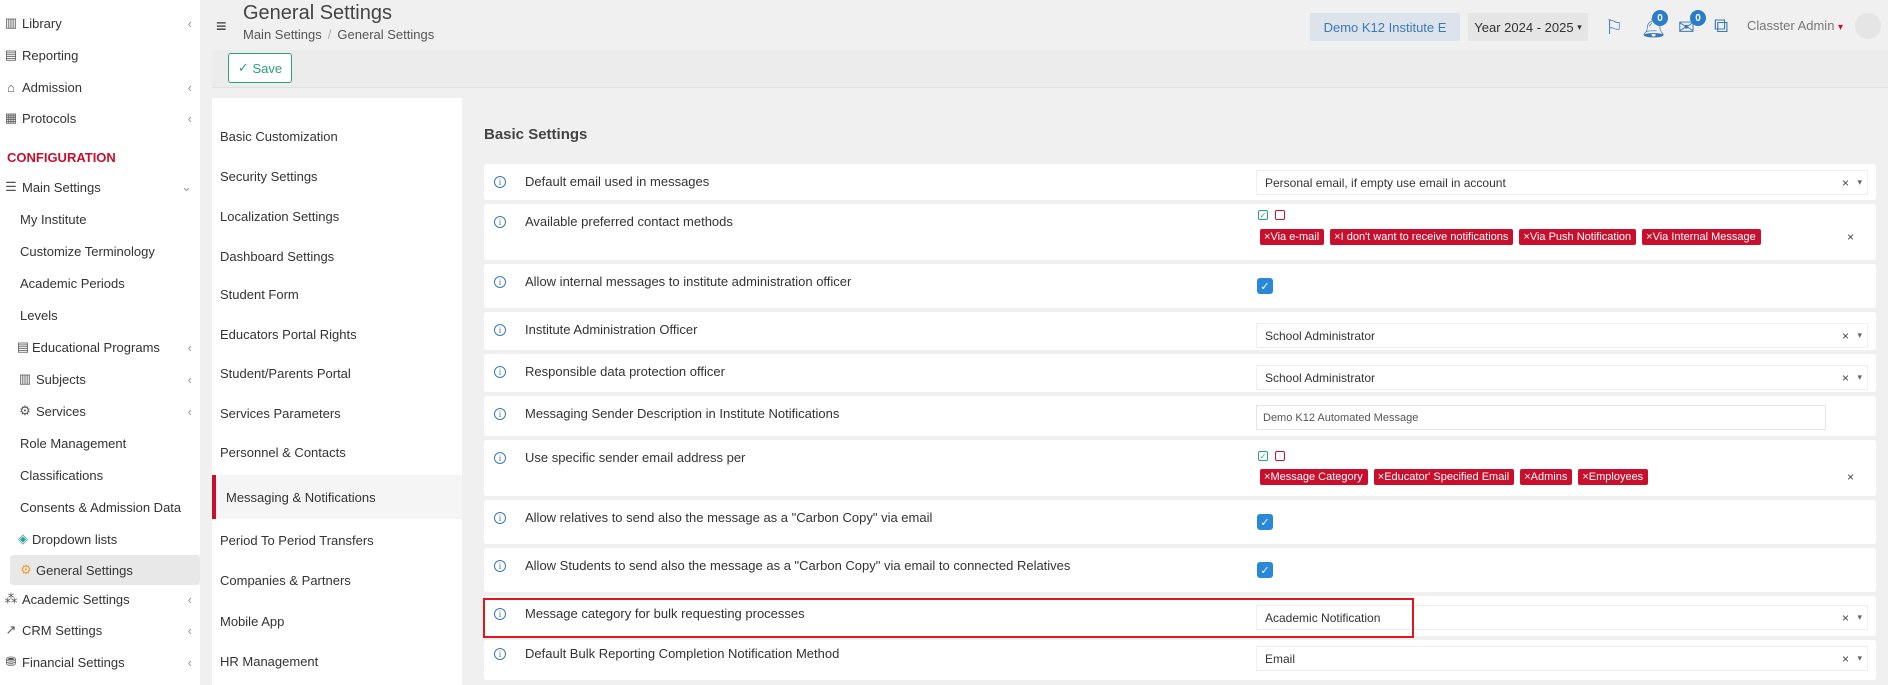 Image resolution: width=1888 pixels, height=685 pixels. I want to click on admin-officer-select: School Administrator × ▾, so click(1562, 335).